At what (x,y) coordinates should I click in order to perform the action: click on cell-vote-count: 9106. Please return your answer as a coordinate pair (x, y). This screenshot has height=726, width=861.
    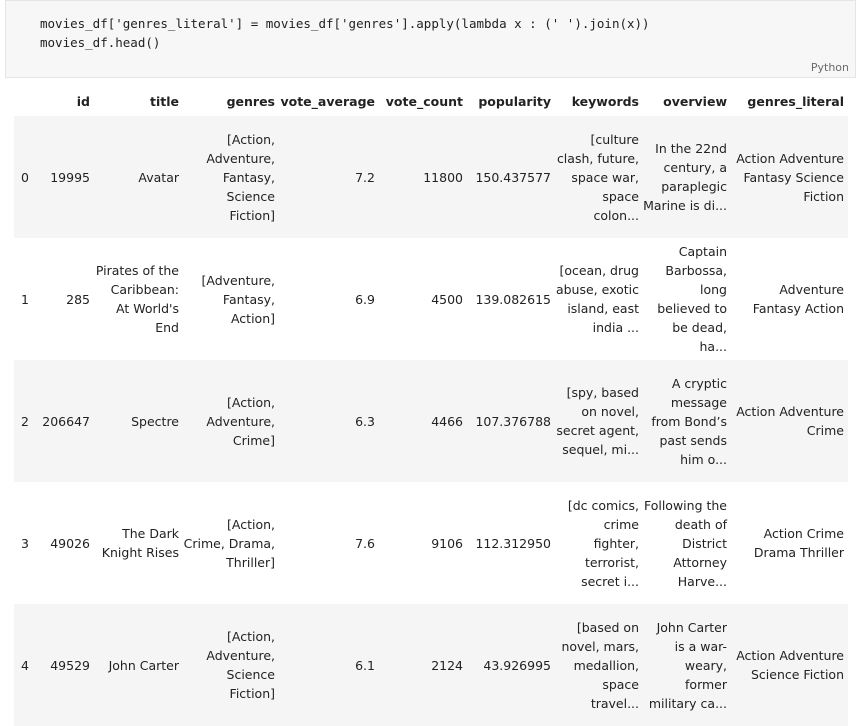
    Looking at the image, I should click on (423, 543).